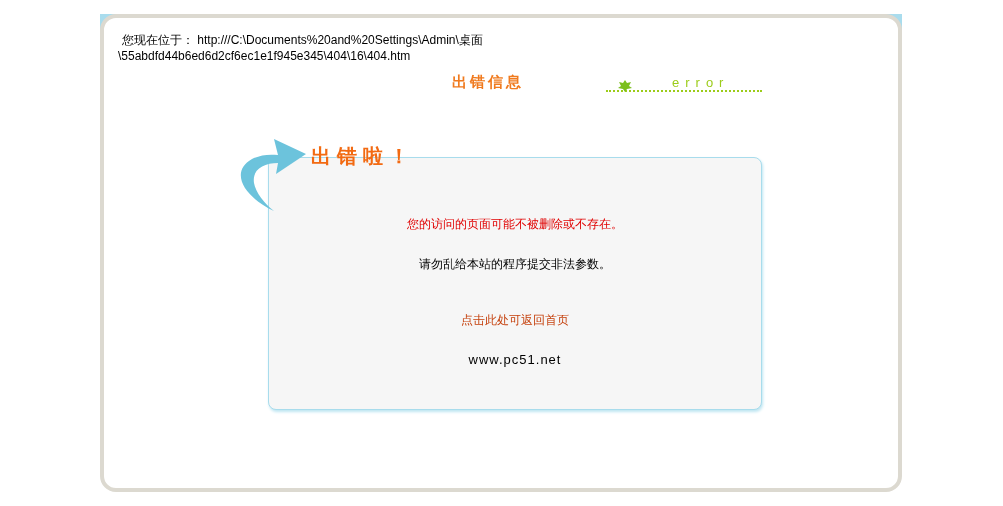 Image resolution: width=1003 pixels, height=506 pixels. I want to click on leaf-icon, so click(625, 86).